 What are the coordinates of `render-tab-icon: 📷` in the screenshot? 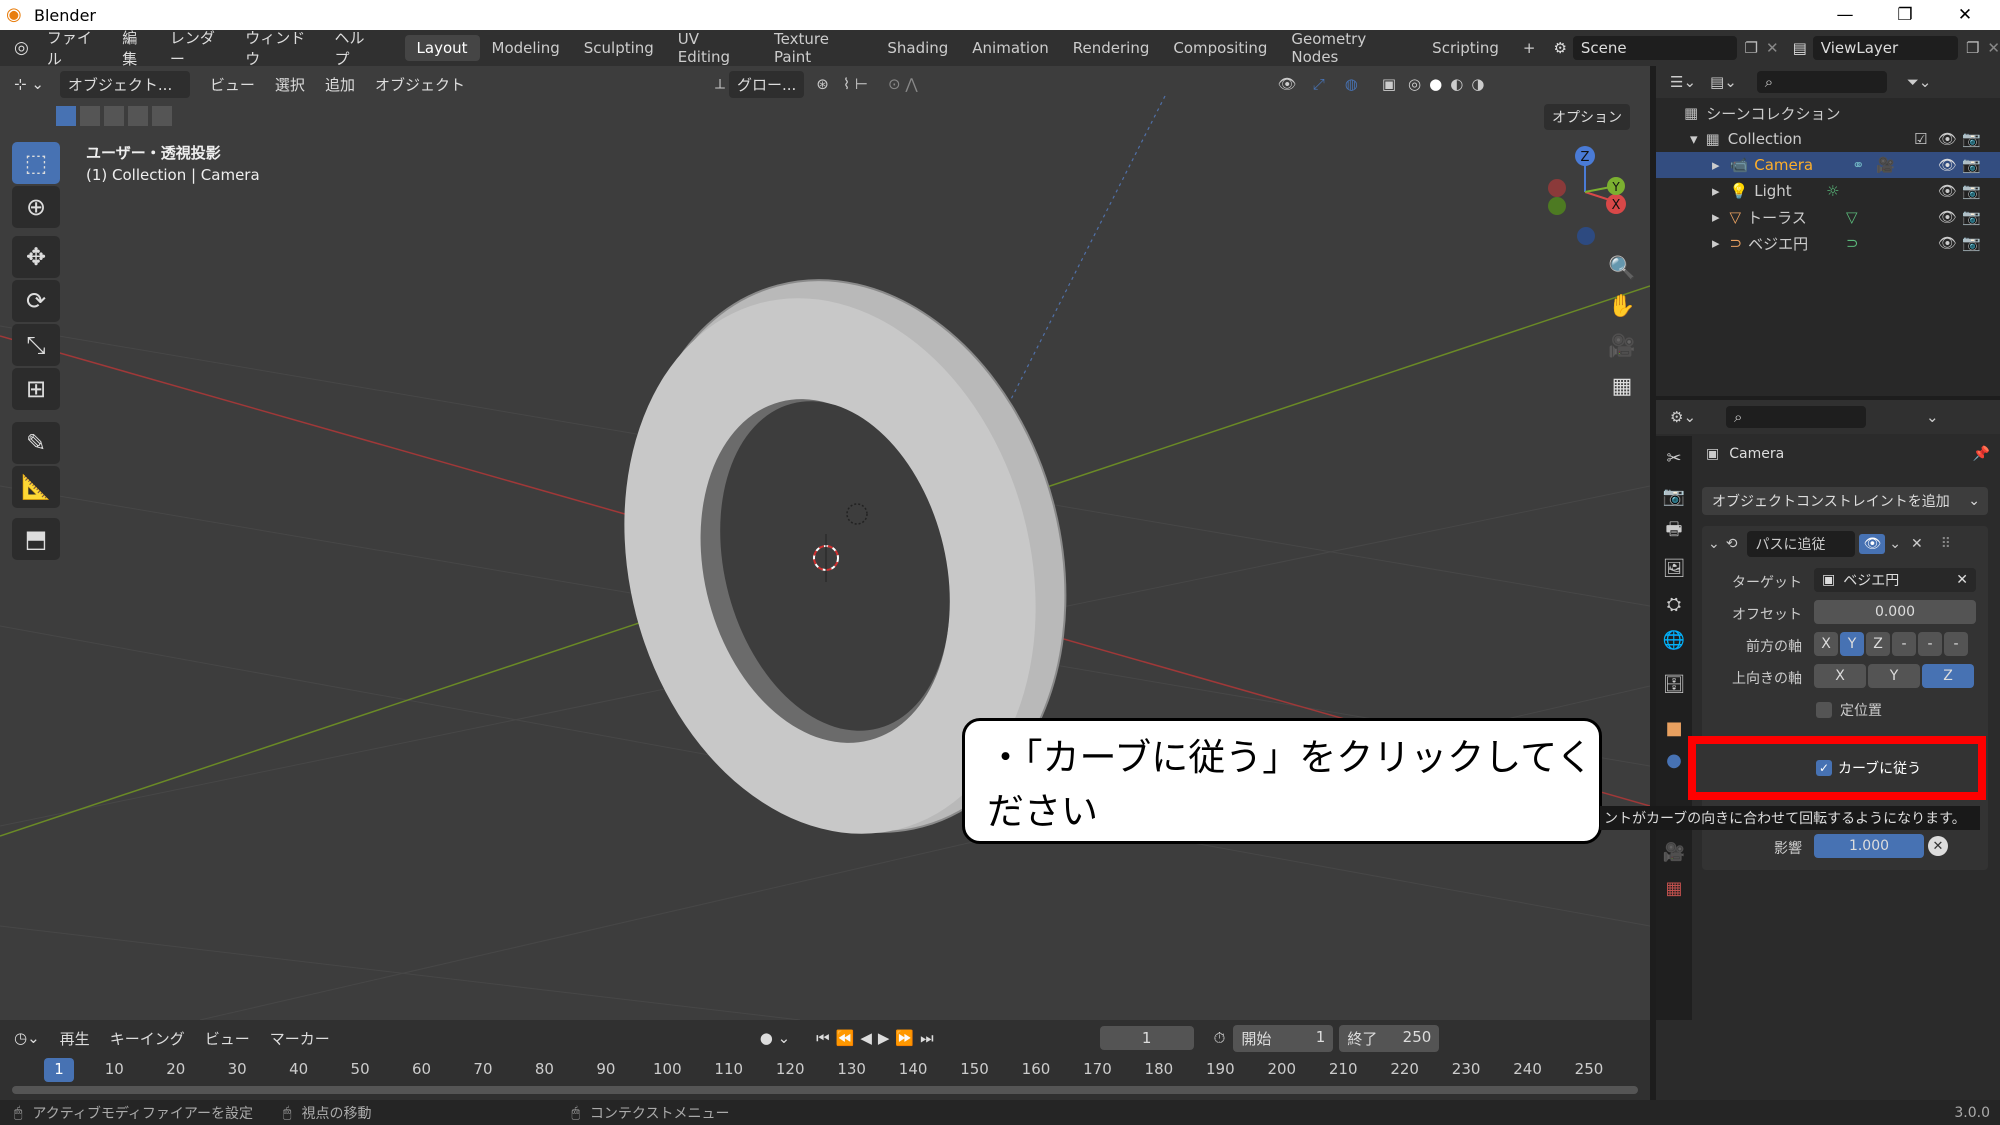 It's located at (1674, 496).